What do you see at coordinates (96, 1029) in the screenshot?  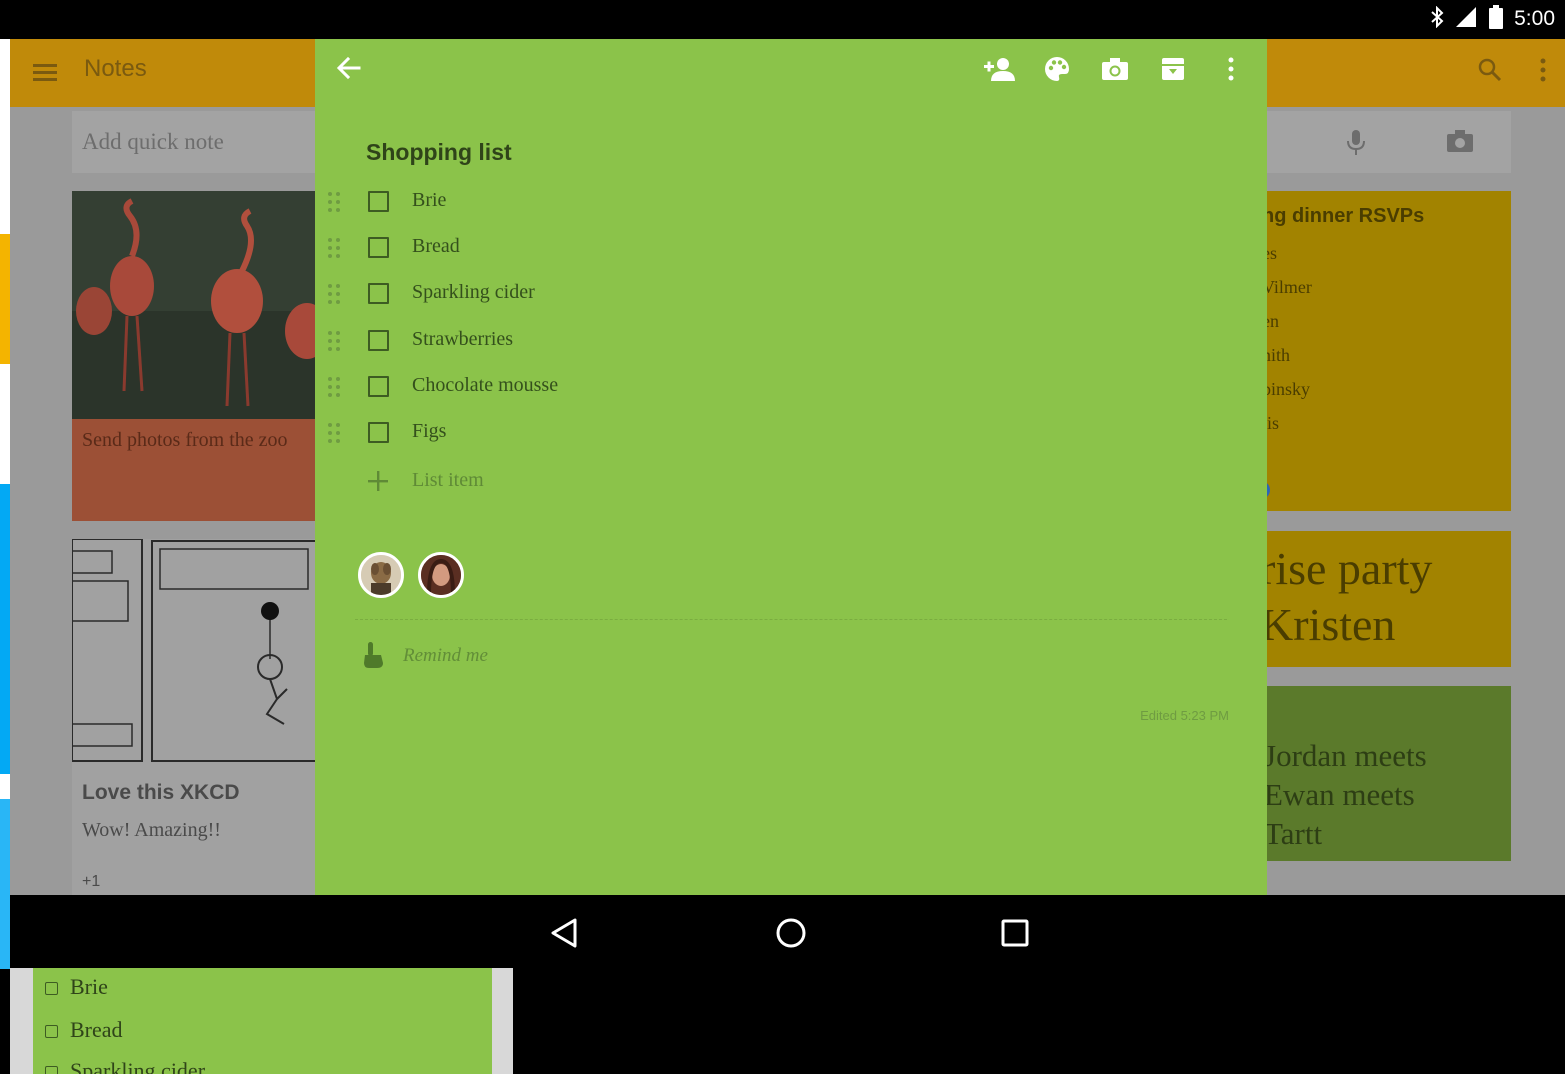 I see `preview-item-text: Bread` at bounding box center [96, 1029].